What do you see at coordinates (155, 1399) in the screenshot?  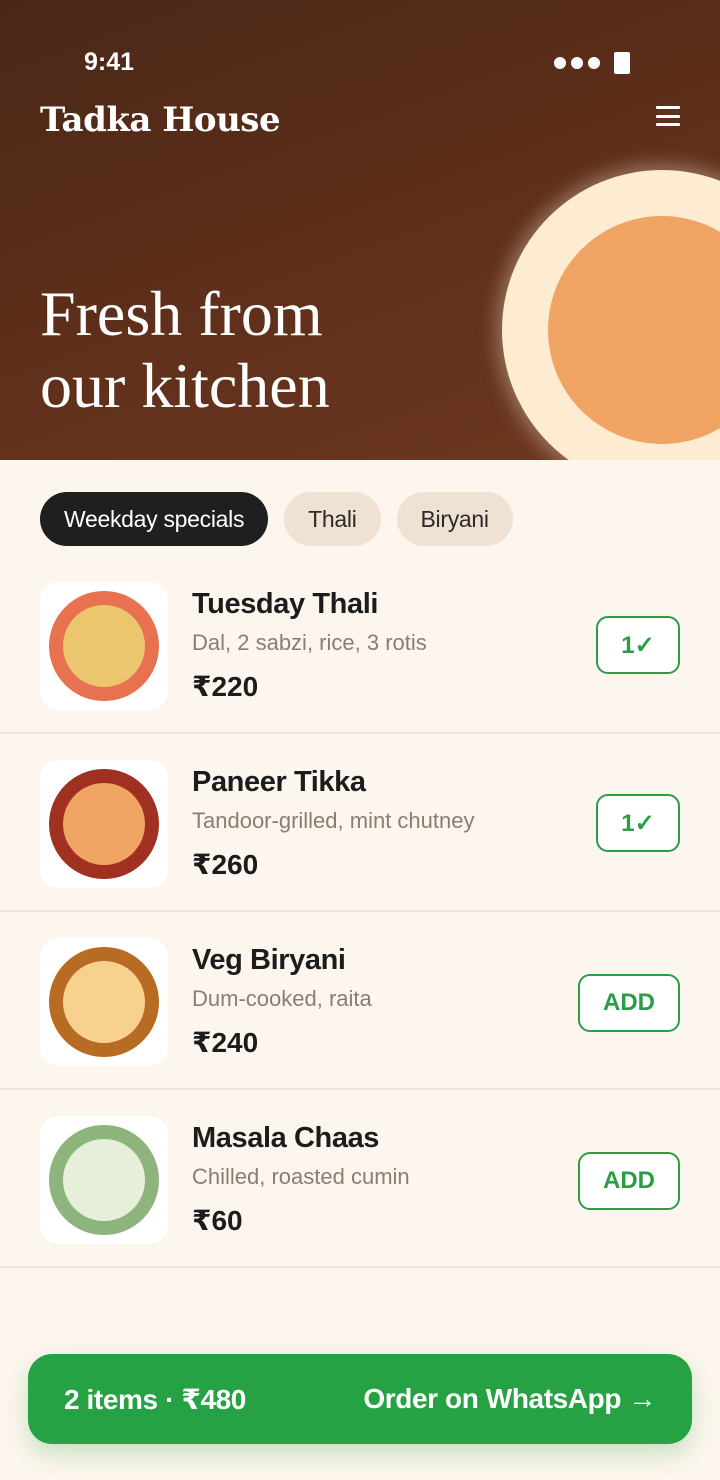 I see `cart-summary: 2 items · ₹480` at bounding box center [155, 1399].